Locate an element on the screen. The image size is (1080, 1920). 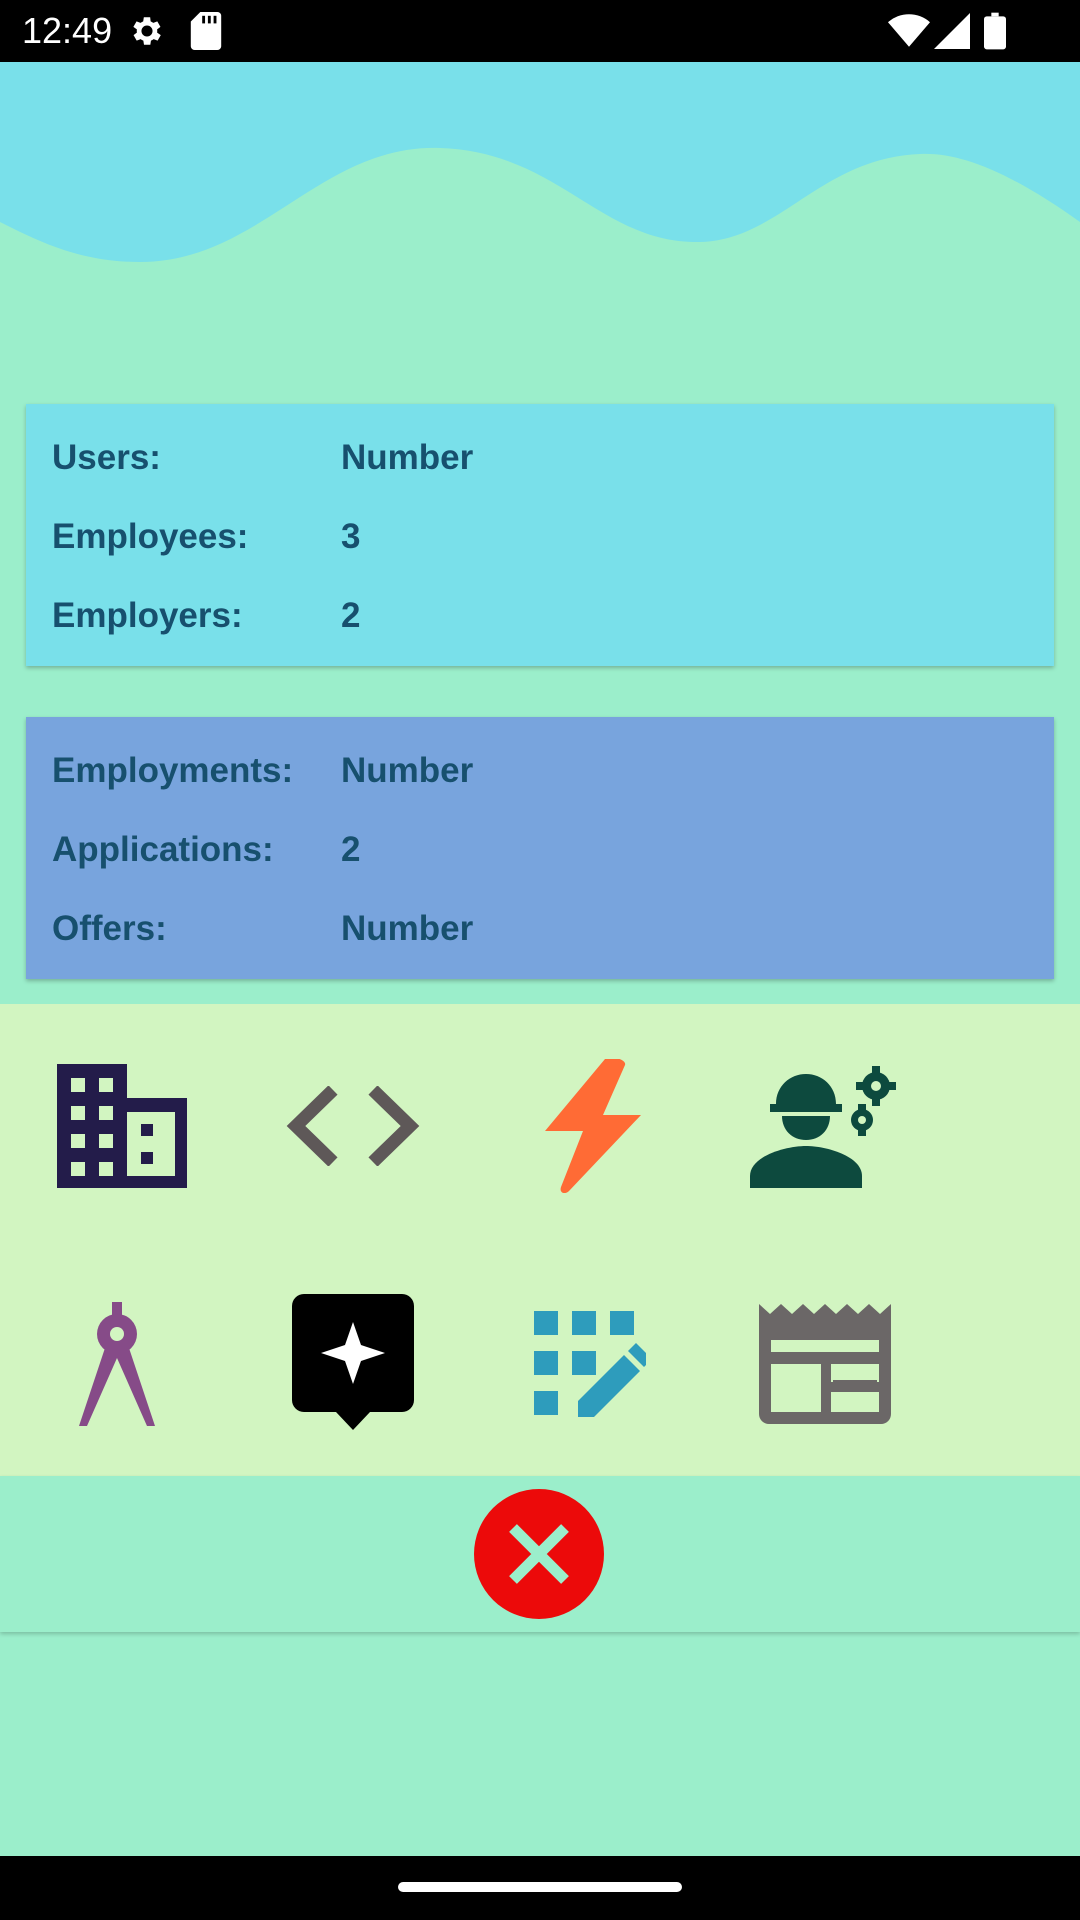
code-icon is located at coordinates (353, 1126).